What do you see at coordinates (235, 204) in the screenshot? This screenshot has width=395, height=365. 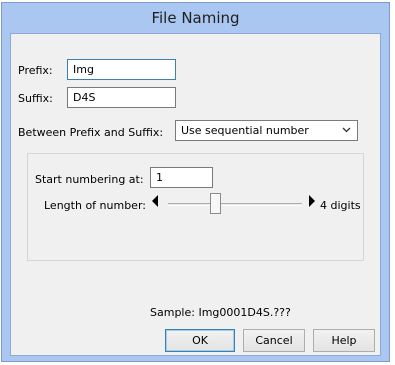 I see `length-slider-track` at bounding box center [235, 204].